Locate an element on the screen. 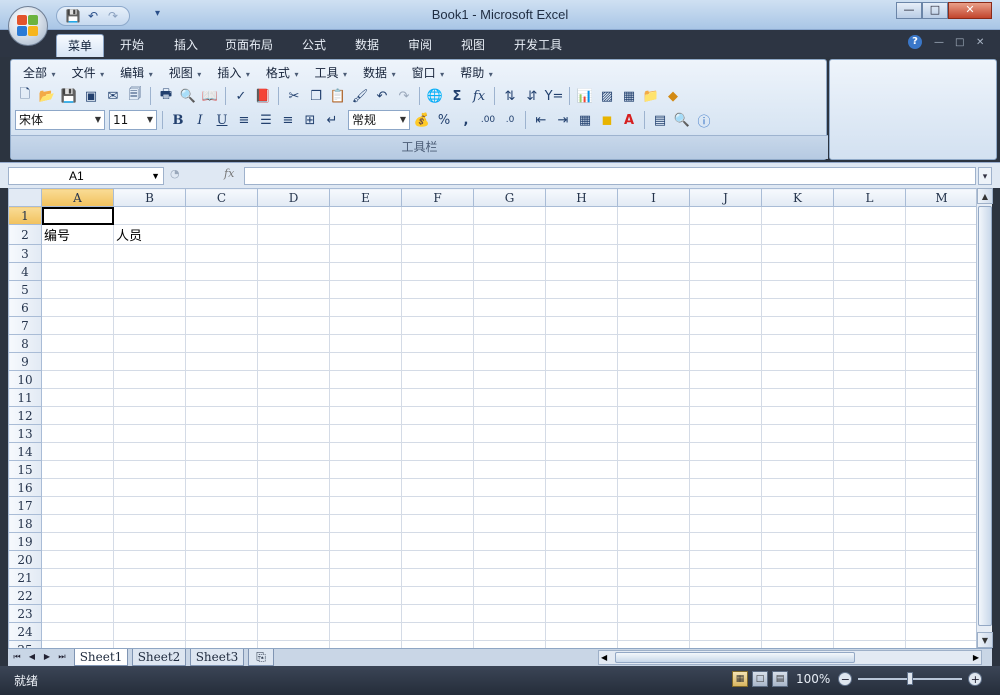 The height and width of the screenshot is (695, 1000). cell-b16 is located at coordinates (149, 487).